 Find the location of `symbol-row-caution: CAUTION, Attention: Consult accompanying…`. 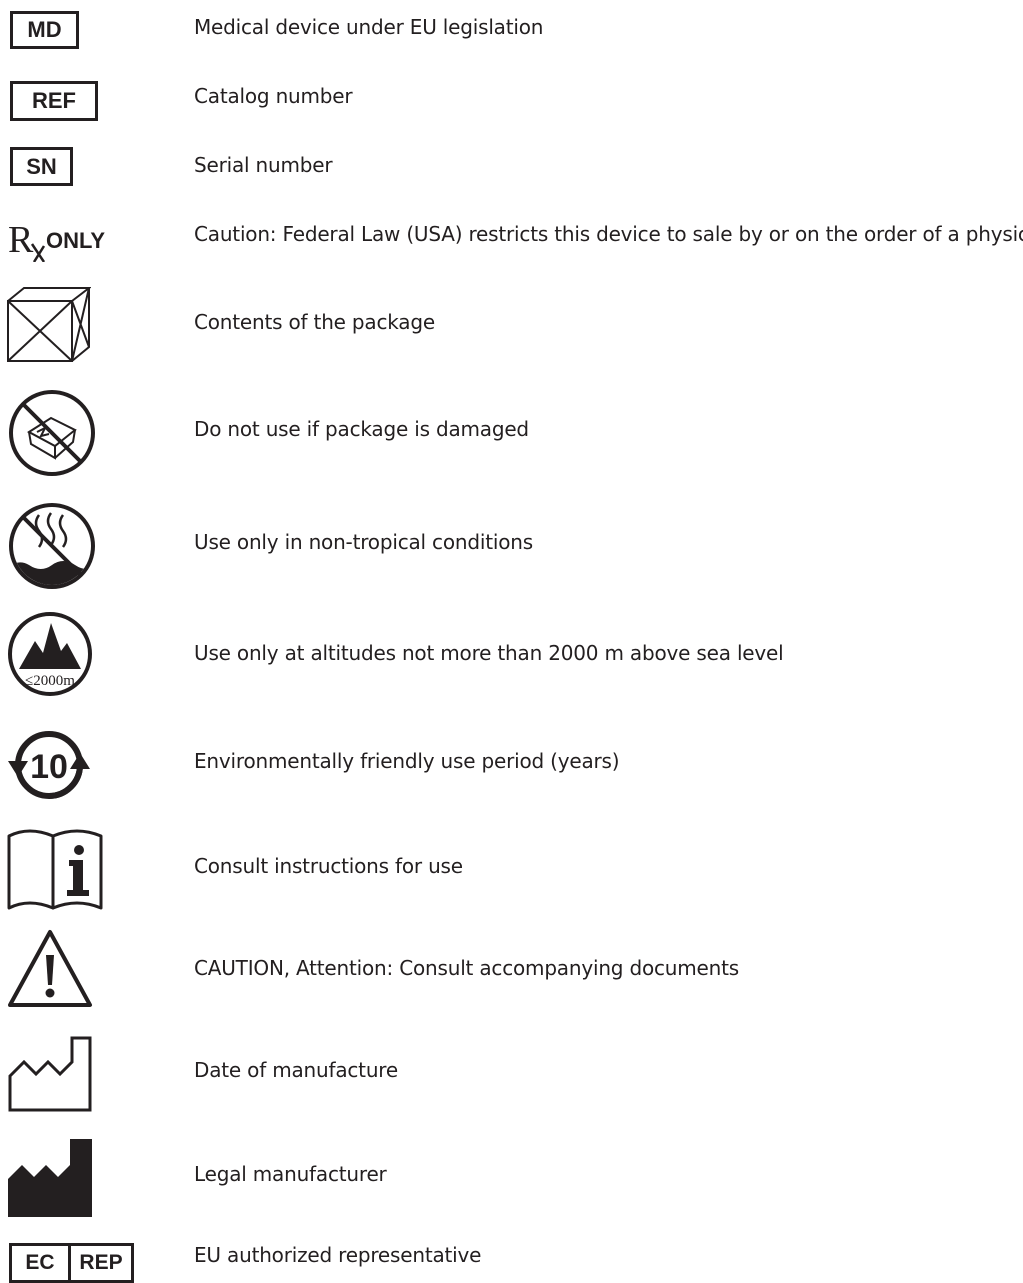

symbol-row-caution: CAUTION, Attention: Consult accompanying… is located at coordinates (511, 972).